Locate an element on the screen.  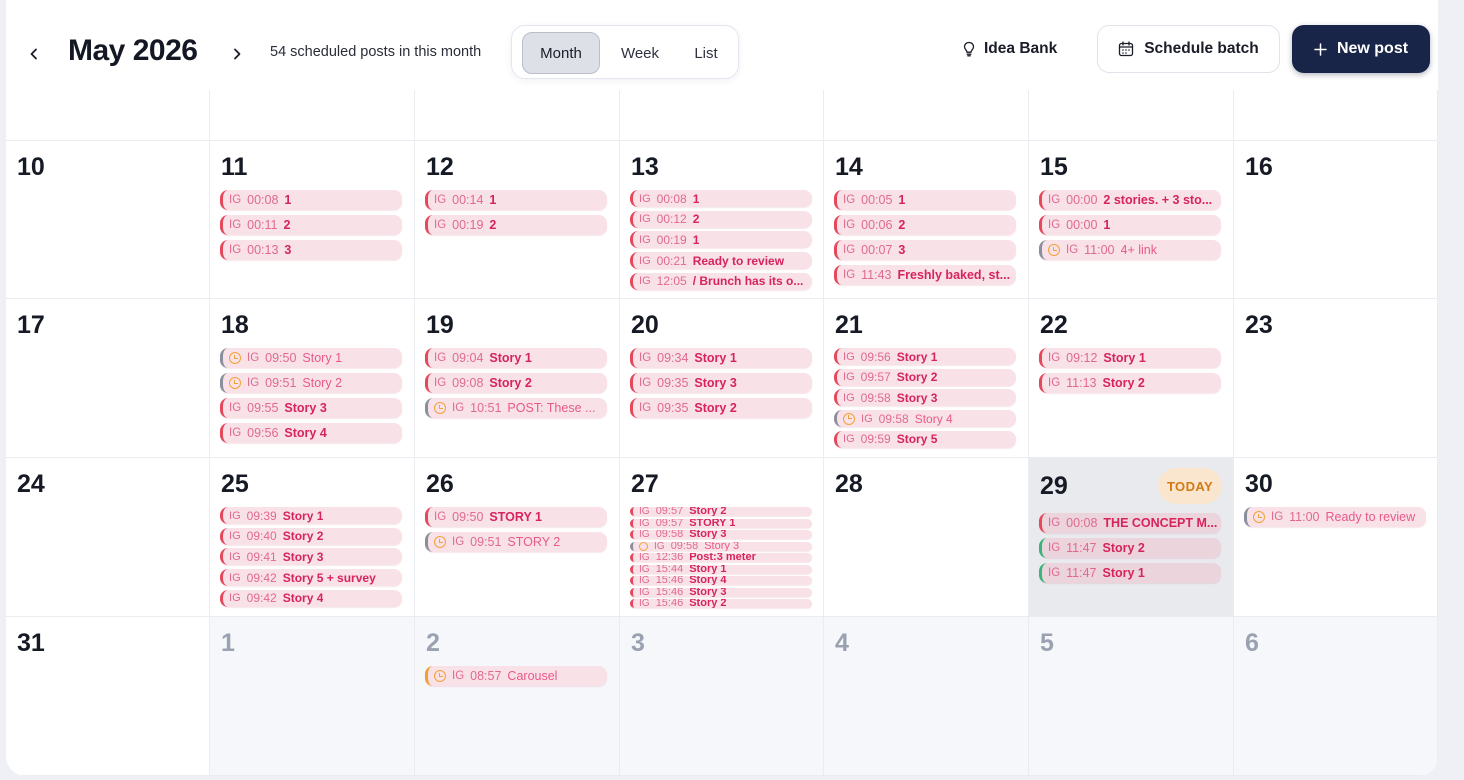
post-pill: IG 09:51 STORY 2 is located at coordinates (516, 542).